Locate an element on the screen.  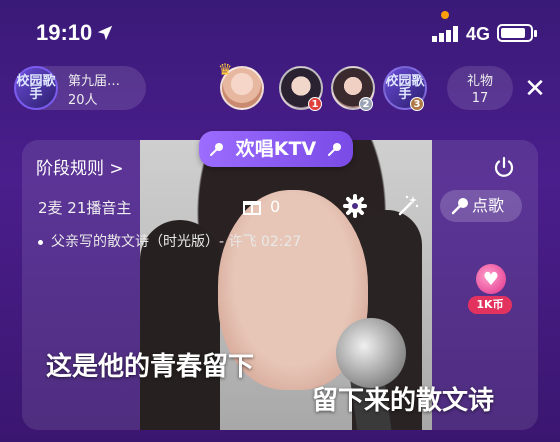
room-info: 校园歌手 第九届… 20人 is located at coordinates (80, 88).